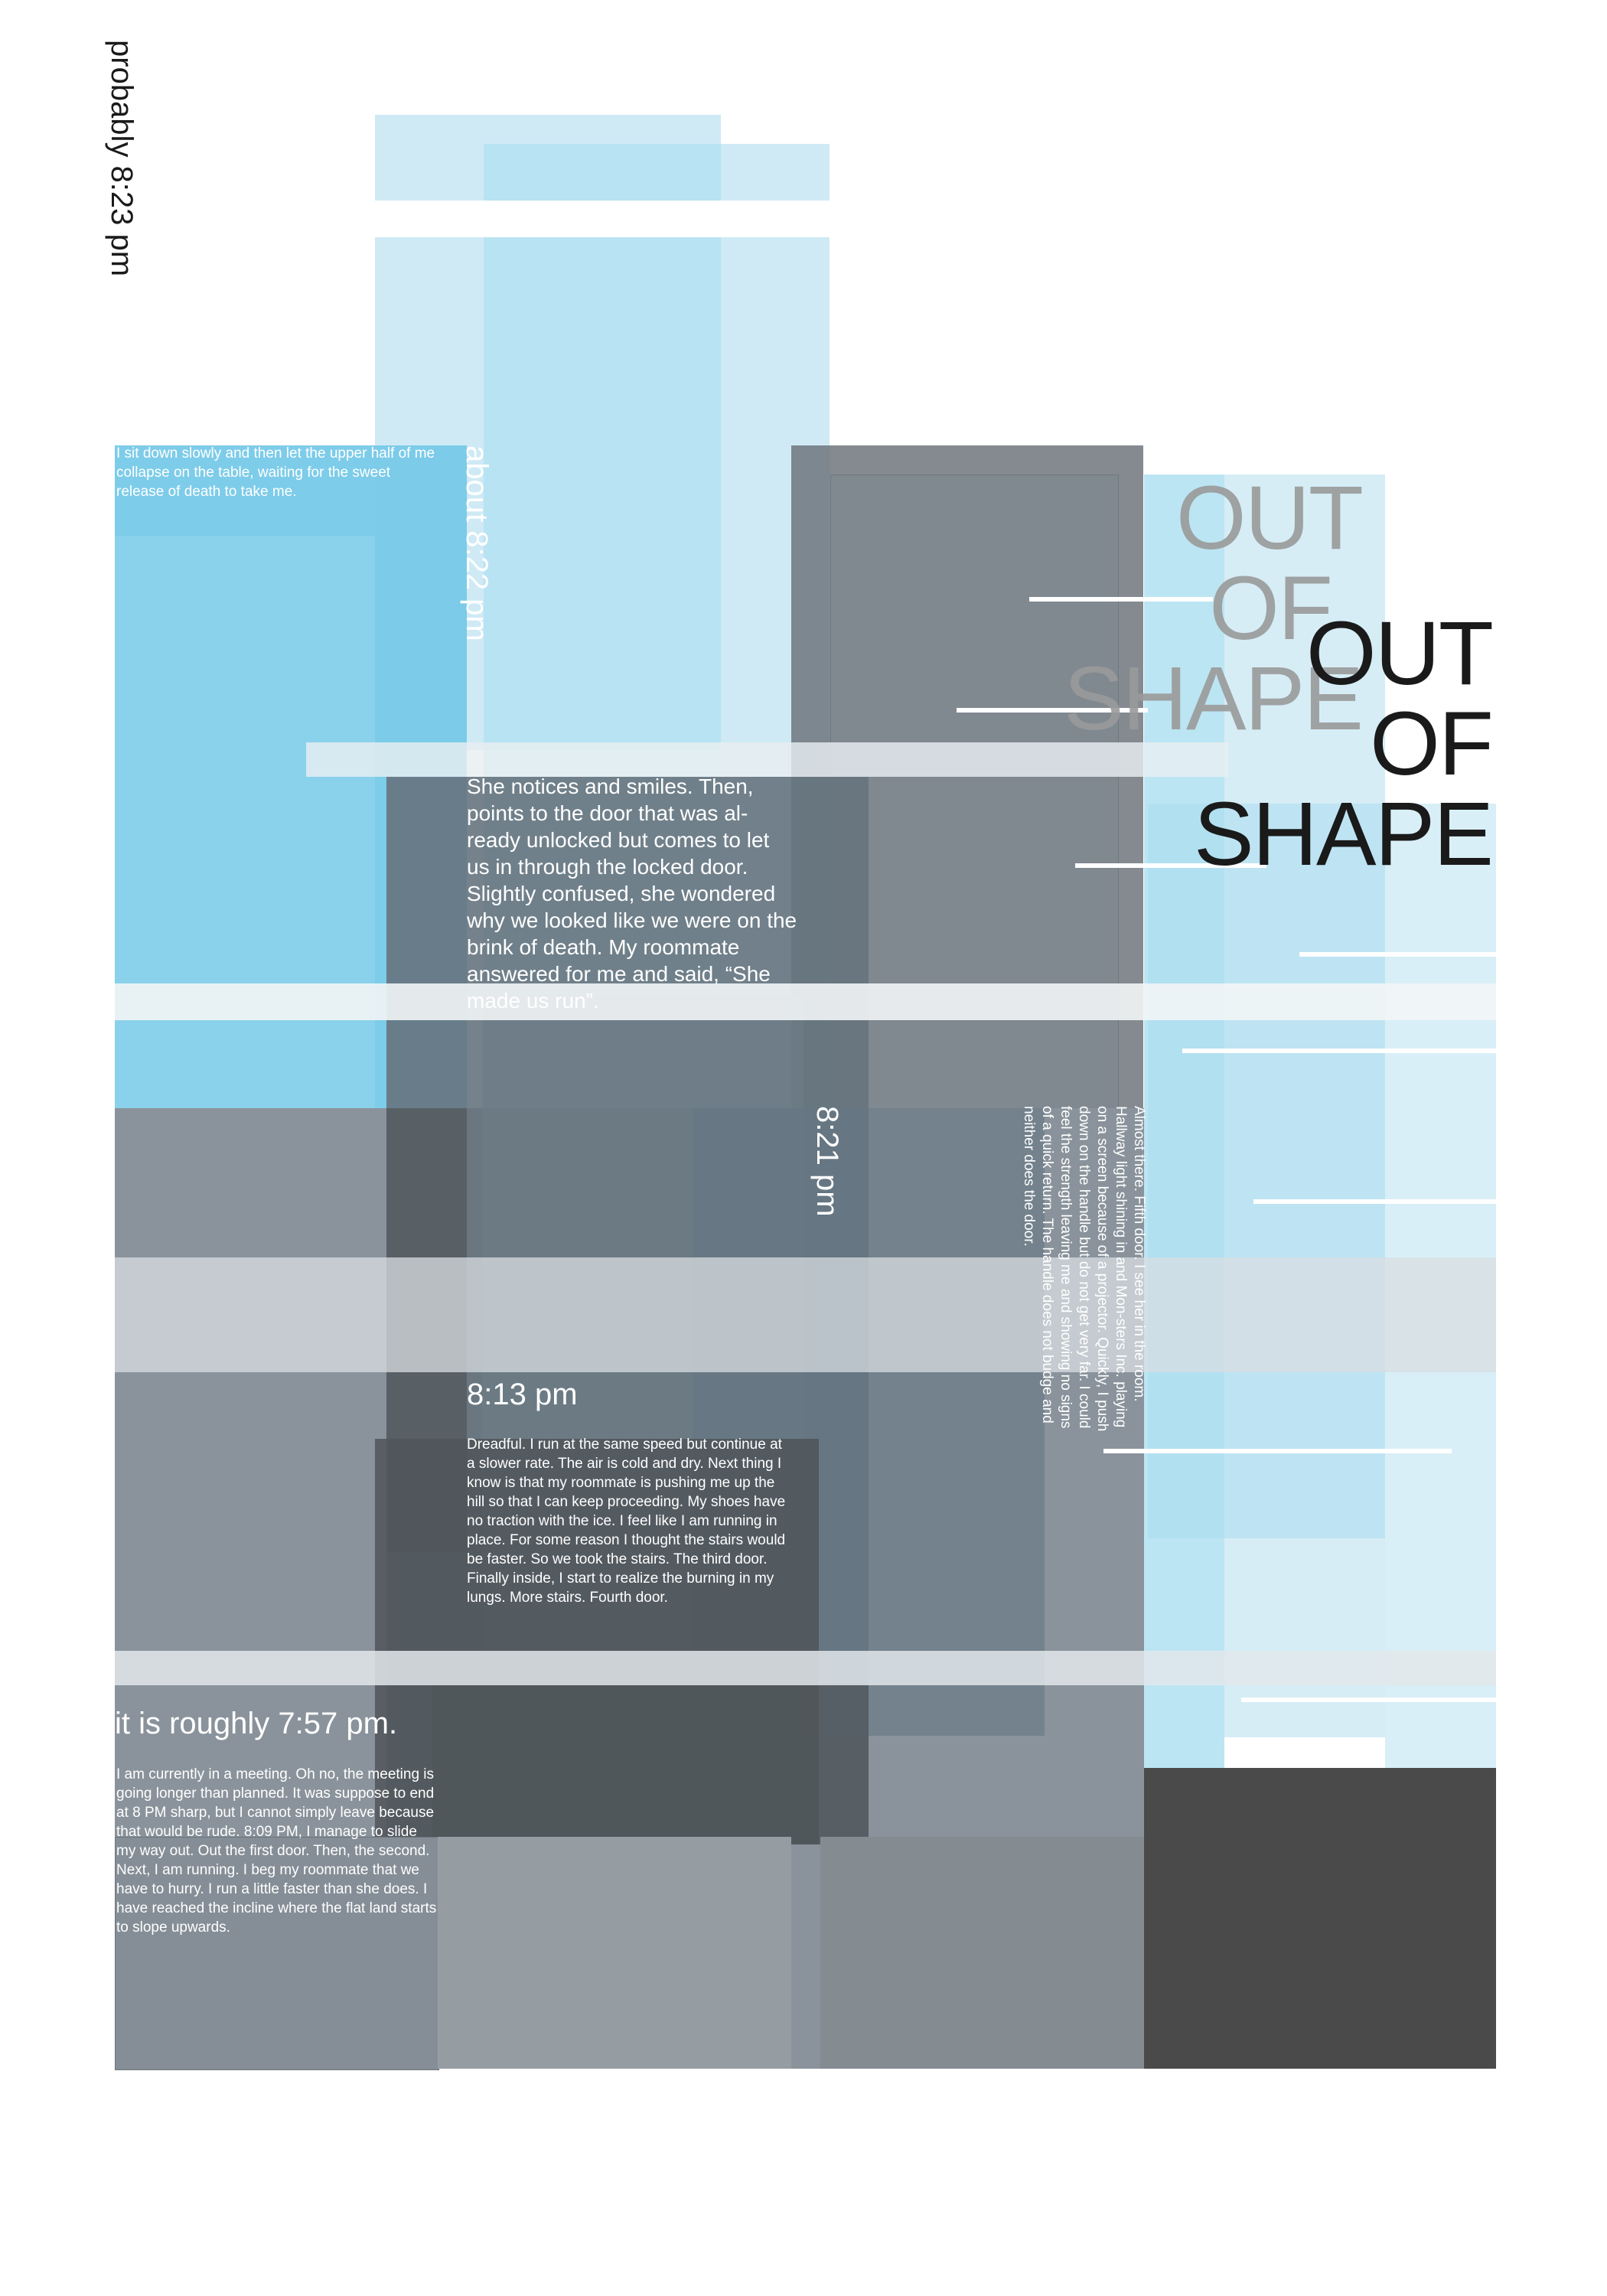 Image resolution: width=1607 pixels, height=2296 pixels. Describe the element at coordinates (122, 158) in the screenshot. I see `timestamp-823: probably 8:23 pm` at that location.